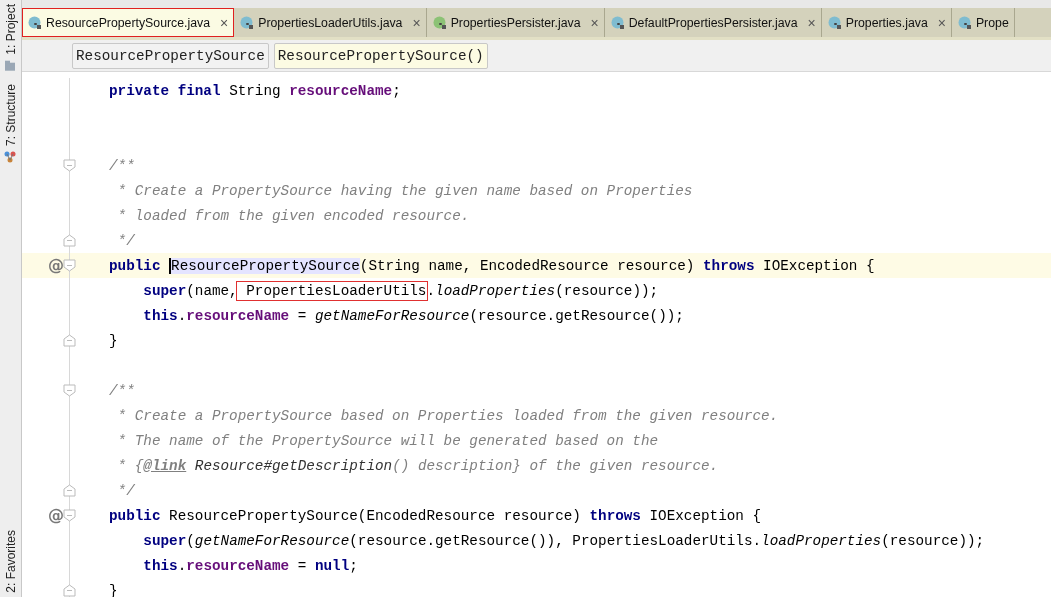 This screenshot has width=1051, height=597. What do you see at coordinates (10, 156) in the screenshot?
I see `structure-icon` at bounding box center [10, 156].